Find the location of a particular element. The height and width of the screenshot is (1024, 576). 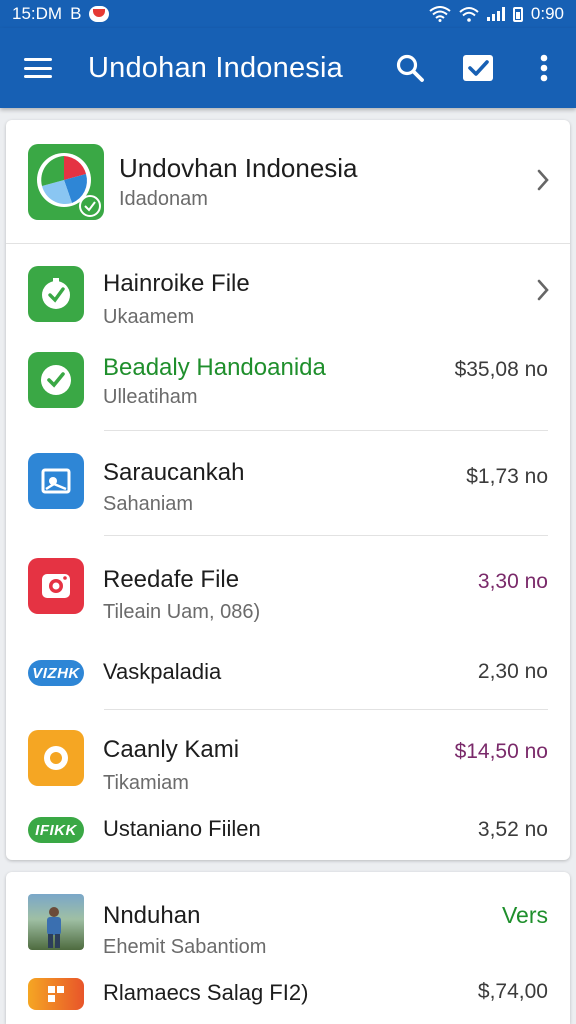

app-title: Undohan Indonesia is located at coordinates (215, 67).